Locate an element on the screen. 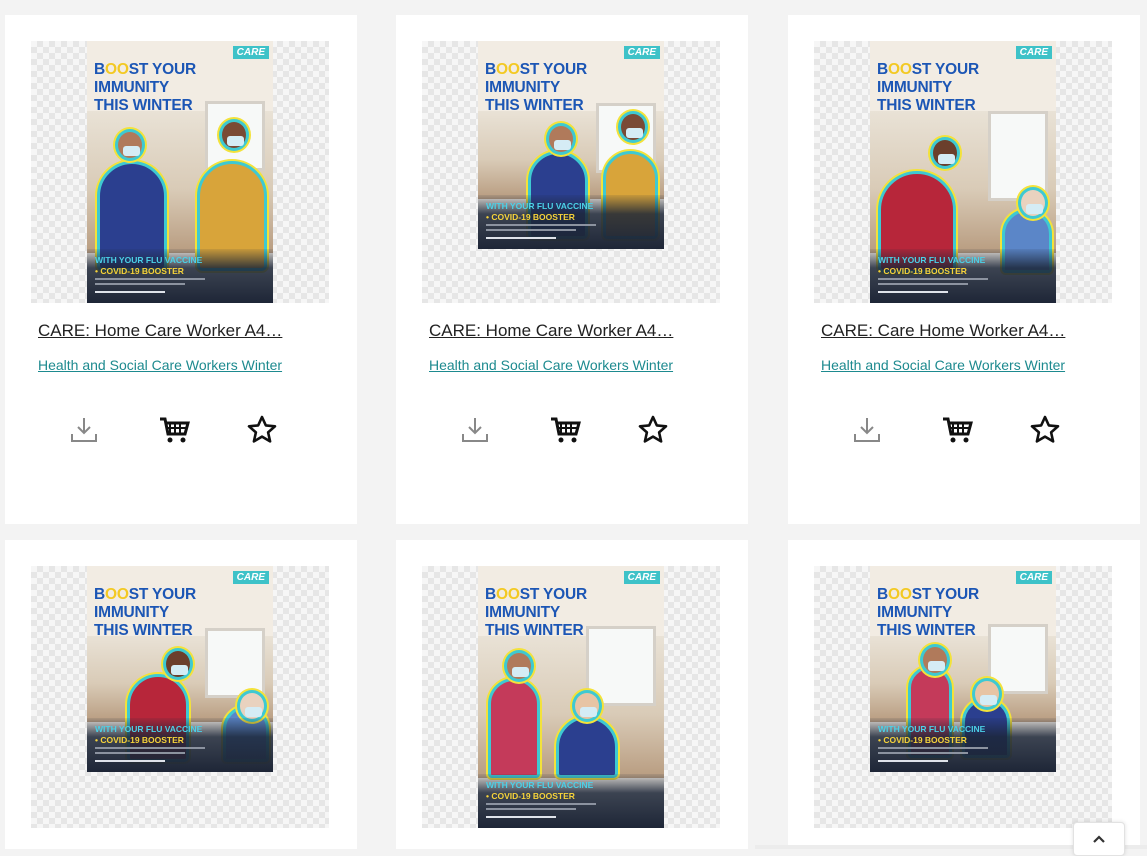 Image resolution: width=1147 pixels, height=856 pixels. scroll-to-top-button is located at coordinates (1099, 839).